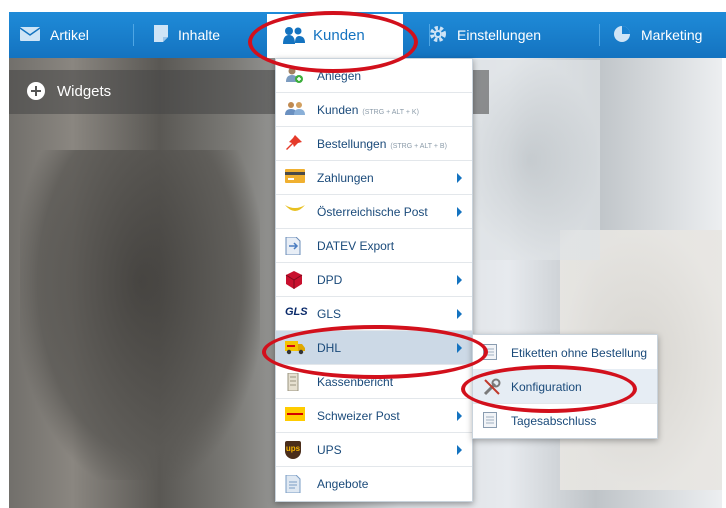  Describe the element at coordinates (546, 387) in the screenshot. I see `submenu-item-label: Konfiguration` at that location.